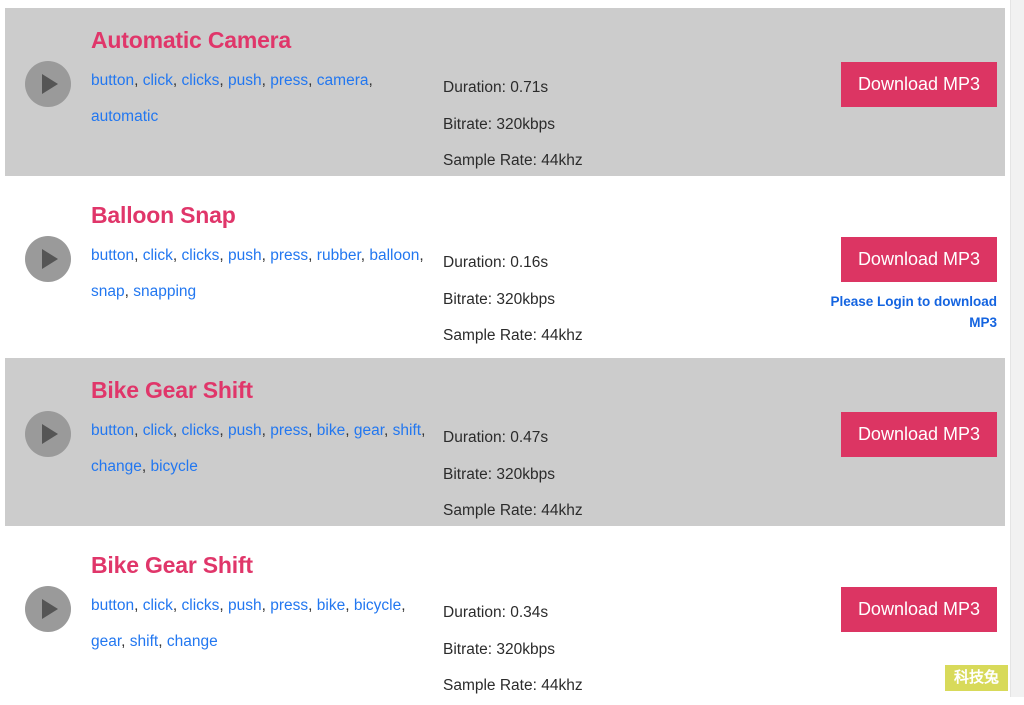  Describe the element at coordinates (339, 255) in the screenshot. I see `tag-link: rubber` at that location.